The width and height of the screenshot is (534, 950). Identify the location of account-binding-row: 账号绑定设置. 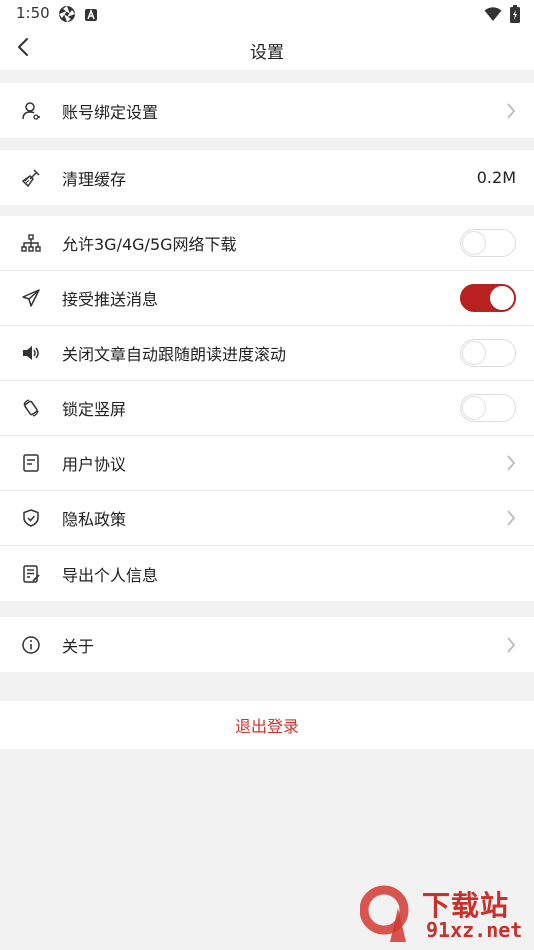
(267, 110).